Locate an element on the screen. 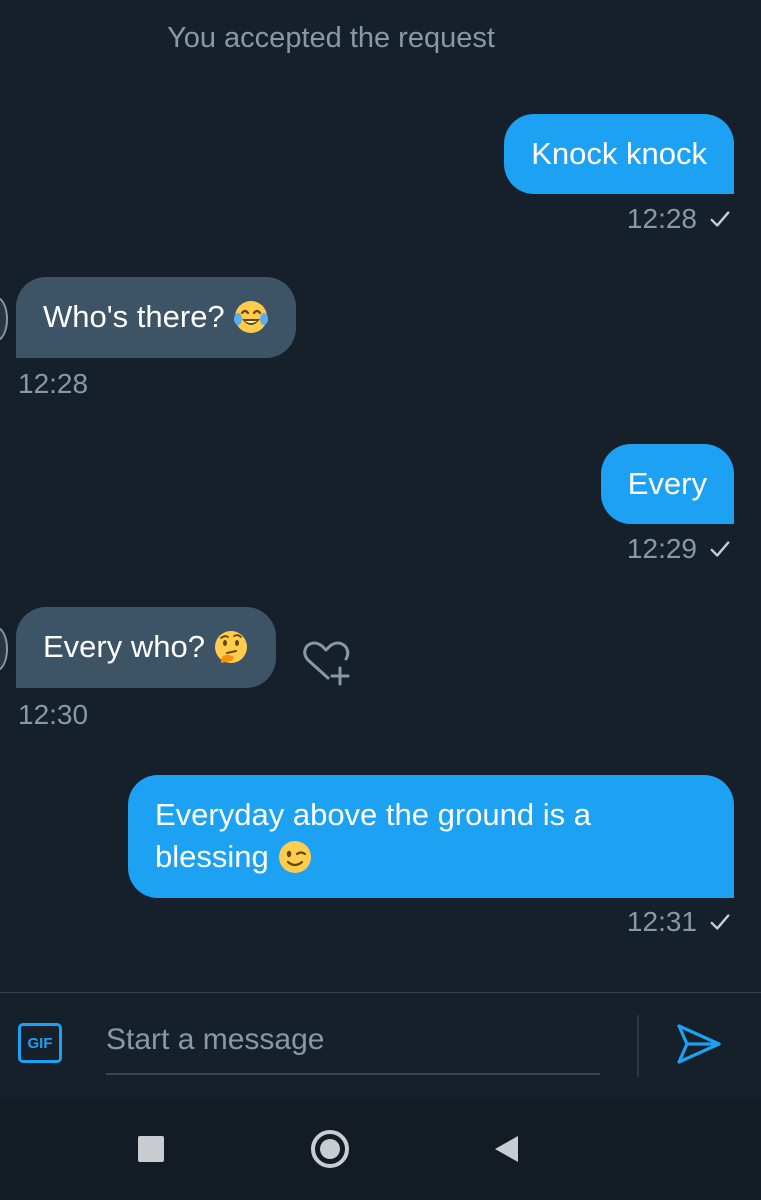 This screenshot has height=1200, width=761. message-timestamp: 12:31 is located at coordinates (679, 922).